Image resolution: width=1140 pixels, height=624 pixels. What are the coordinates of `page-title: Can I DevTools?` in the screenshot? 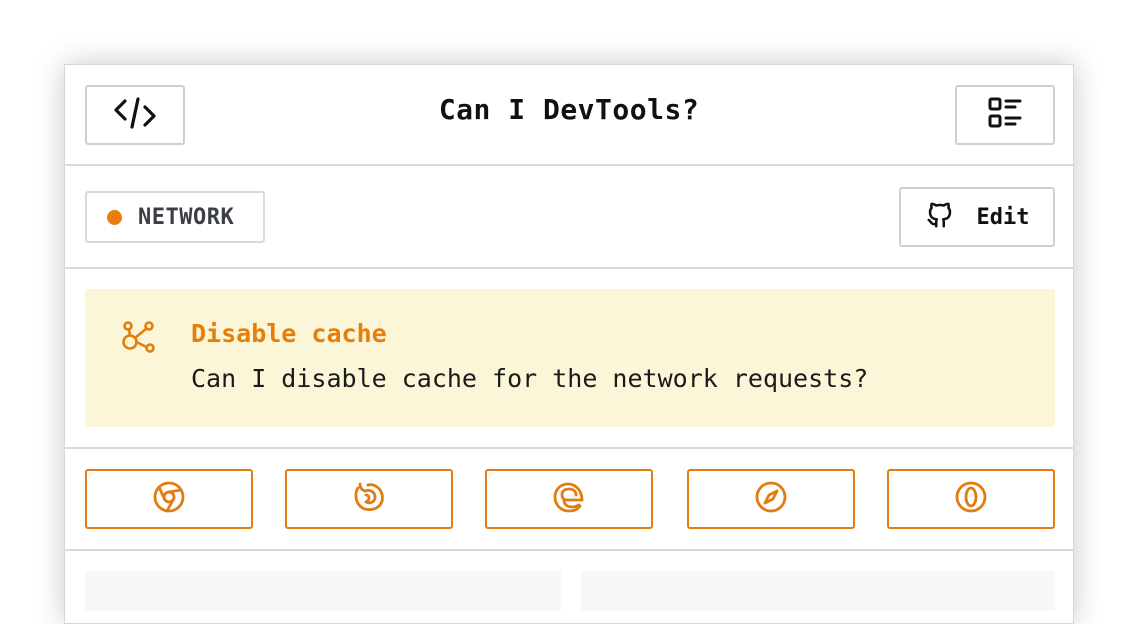 It's located at (569, 109).